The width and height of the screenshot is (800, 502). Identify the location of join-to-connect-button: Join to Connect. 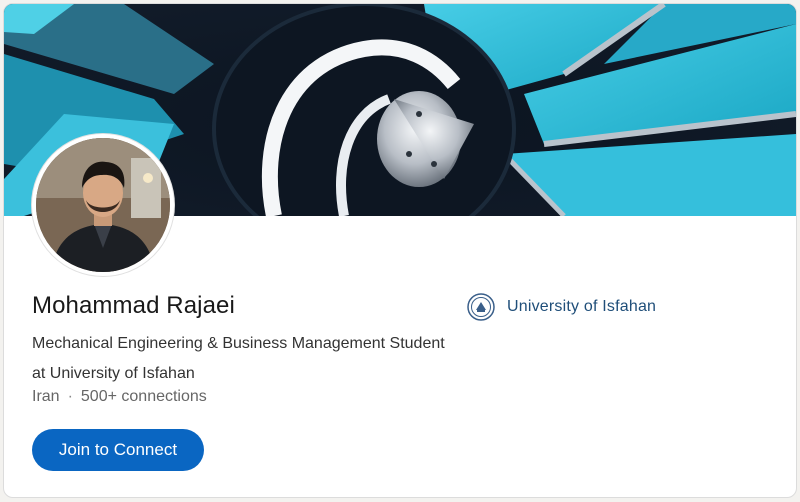
(118, 450).